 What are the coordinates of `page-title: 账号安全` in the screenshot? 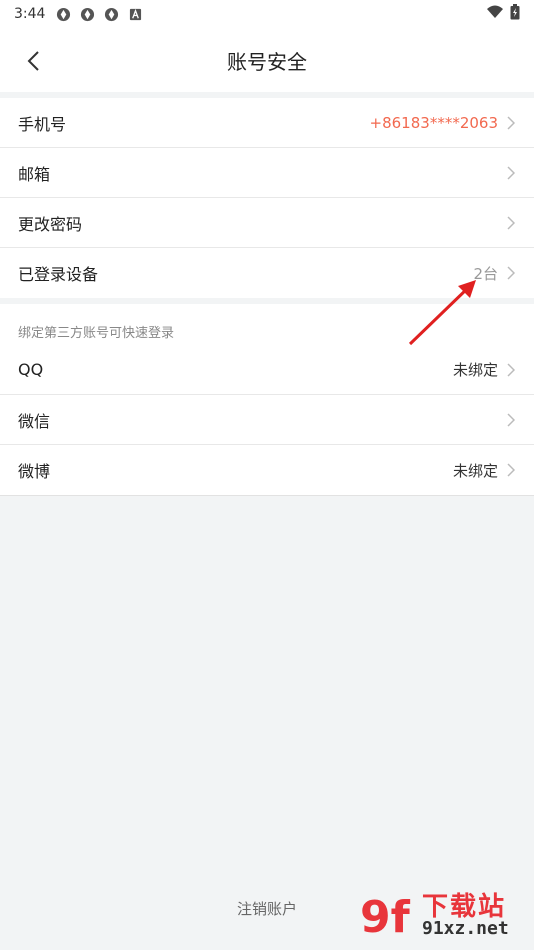 It's located at (267, 61).